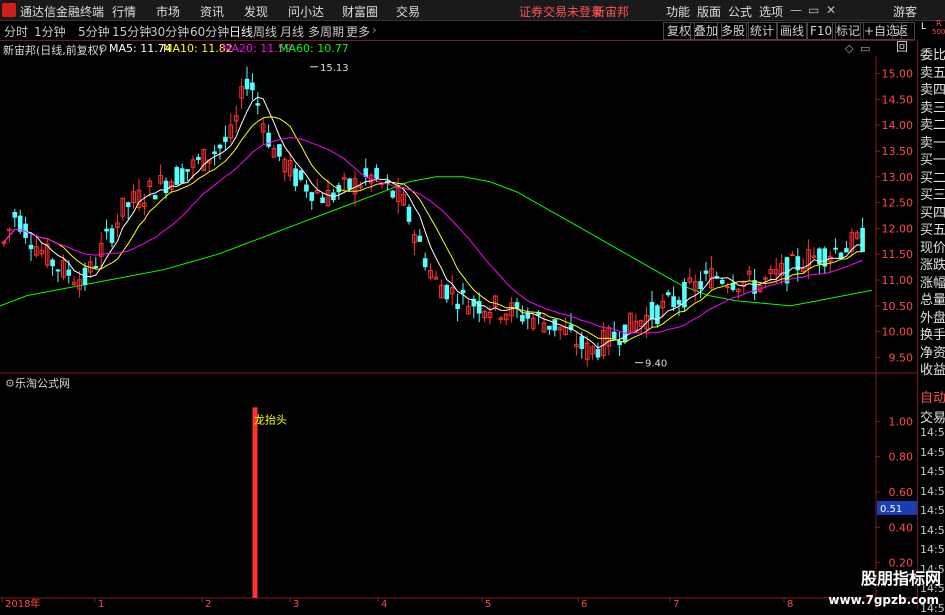 This screenshot has width=945, height=615. What do you see at coordinates (932, 510) in the screenshot?
I see `tick-time-6: 14:56` at bounding box center [932, 510].